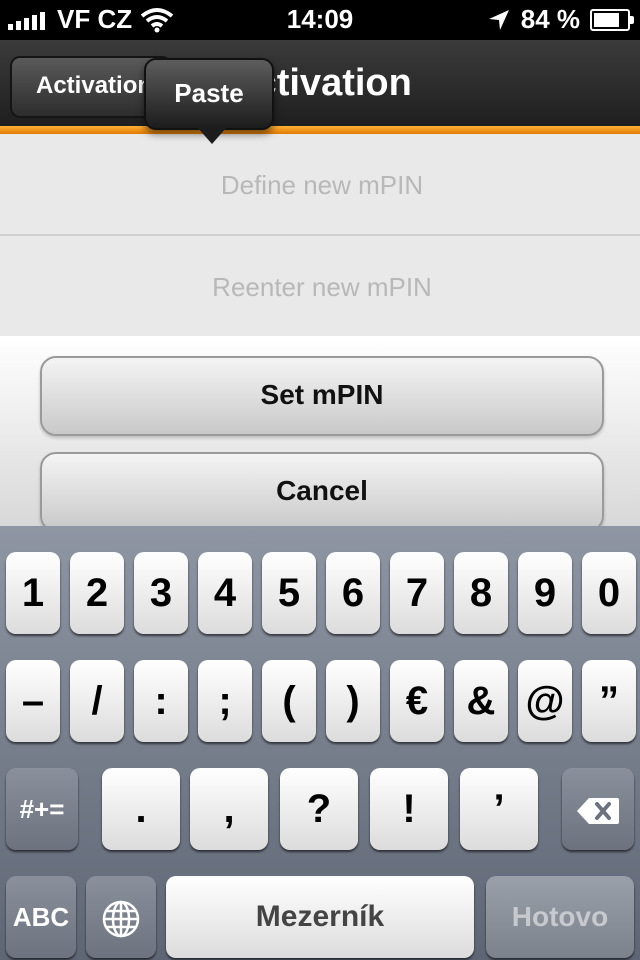  I want to click on key-period: ., so click(141, 809).